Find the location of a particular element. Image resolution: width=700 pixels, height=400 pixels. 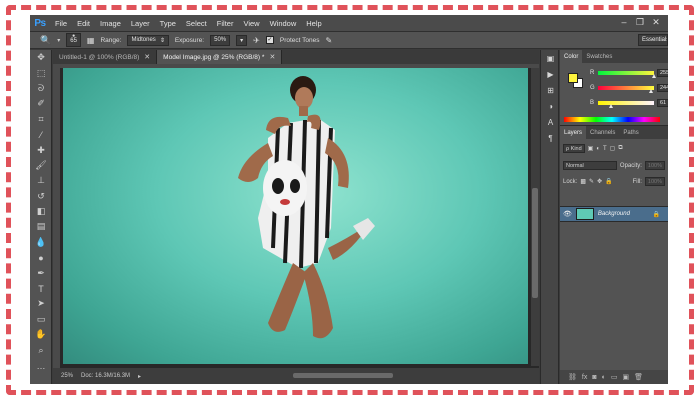

trash-icon: 🗑 is located at coordinates (638, 377).